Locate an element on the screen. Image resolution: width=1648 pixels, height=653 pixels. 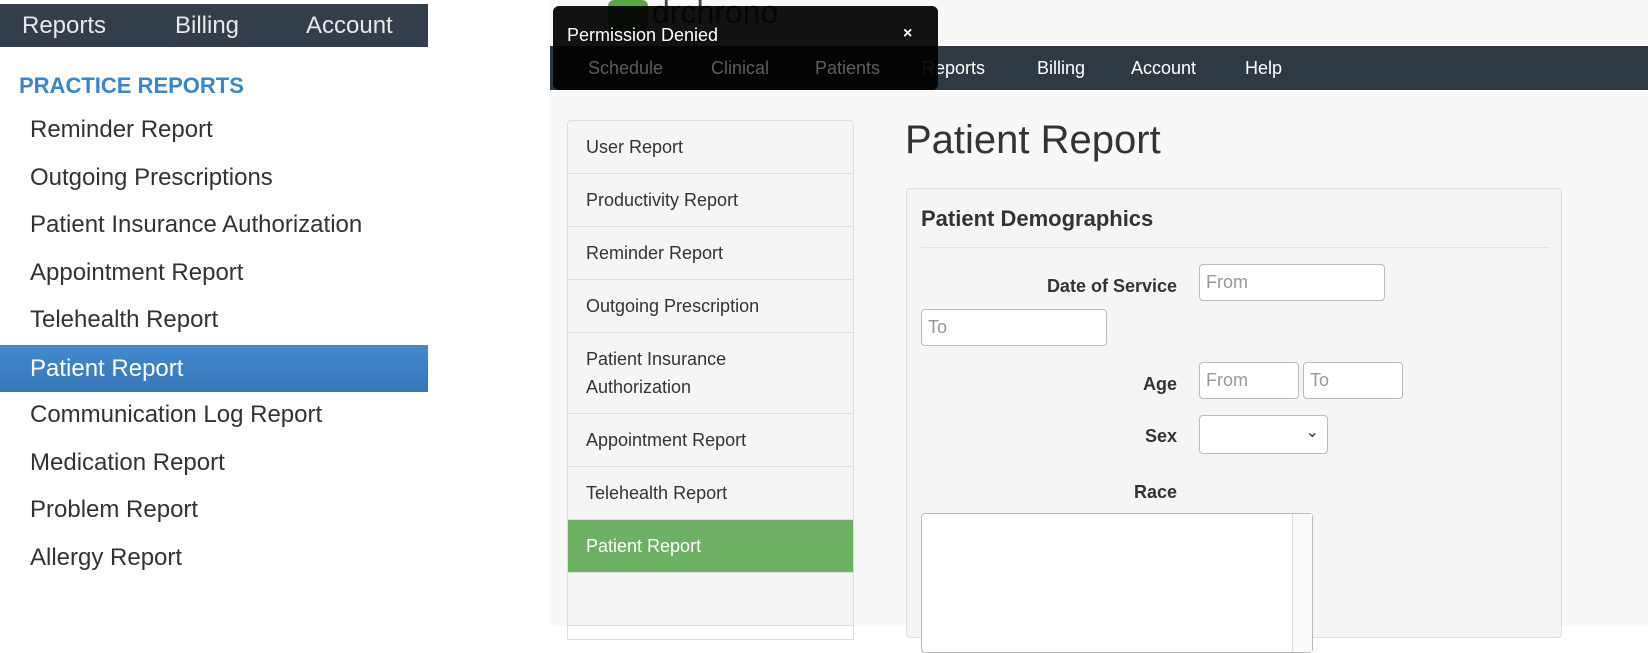
toast-title: Permission Denied is located at coordinates (643, 35).